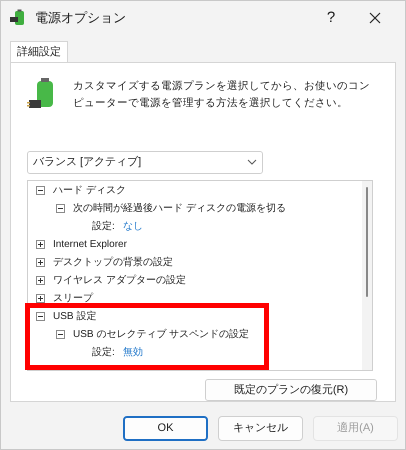 This screenshot has height=450, width=406. I want to click on restore-defaults-button: 既定のプランの復元(R), so click(291, 390).